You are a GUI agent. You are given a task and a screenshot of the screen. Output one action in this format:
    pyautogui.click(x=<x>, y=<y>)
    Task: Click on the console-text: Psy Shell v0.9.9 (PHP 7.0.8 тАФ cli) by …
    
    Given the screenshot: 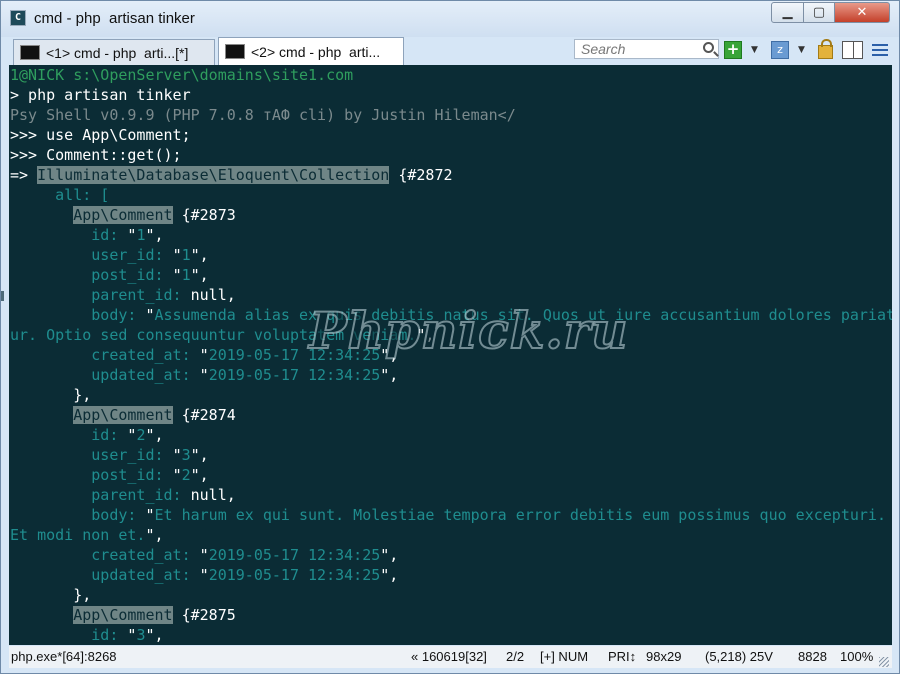 What is the action you would take?
    pyautogui.click(x=263, y=115)
    